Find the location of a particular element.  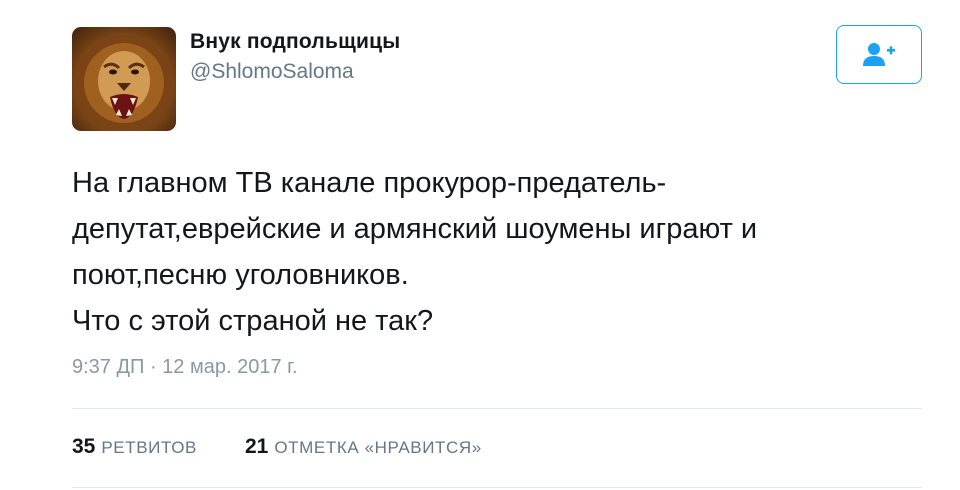

retweets-stat: 35 РЕТВИТОВ is located at coordinates (134, 447).